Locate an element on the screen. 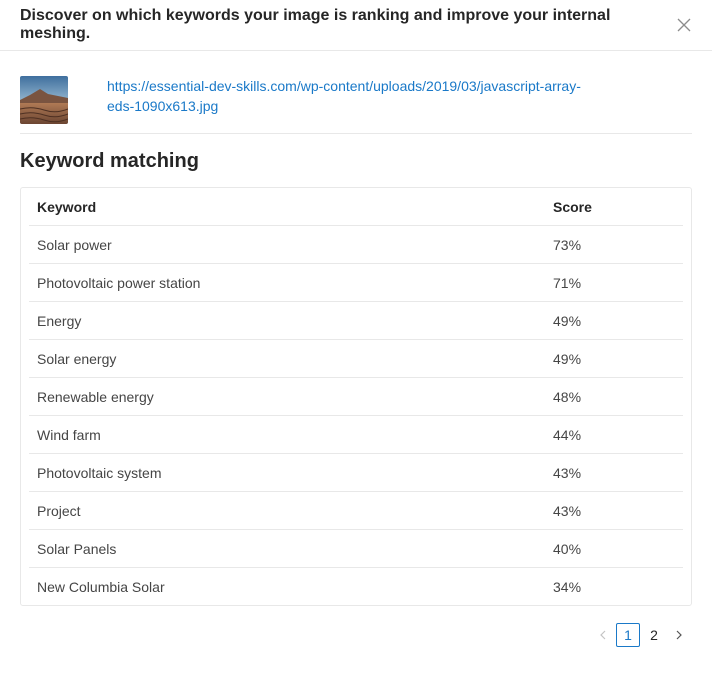  table-row: Photovoltaic power station 71% is located at coordinates (356, 282).